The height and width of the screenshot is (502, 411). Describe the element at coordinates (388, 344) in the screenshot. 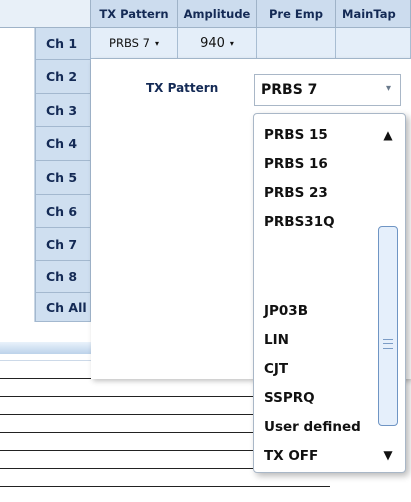

I see `grip-icon` at that location.